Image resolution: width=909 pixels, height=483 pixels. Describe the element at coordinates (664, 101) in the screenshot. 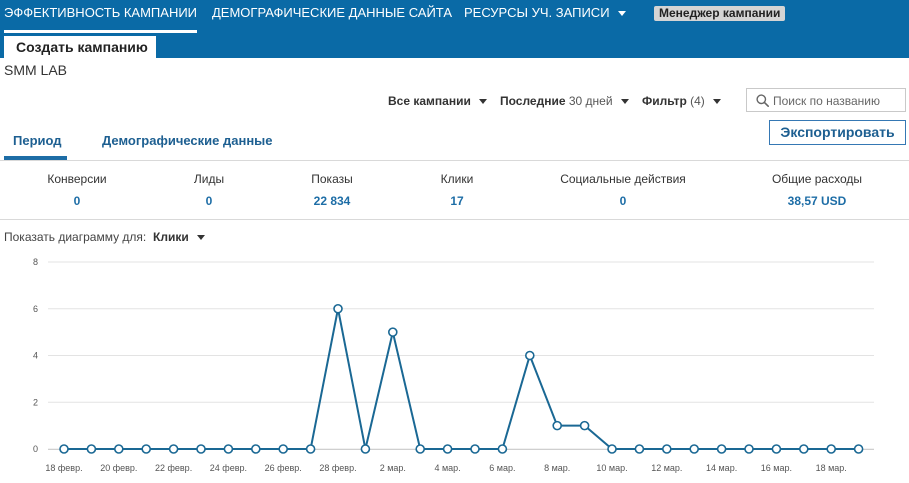

I see `filter-dropdown-label: Фильтр` at that location.